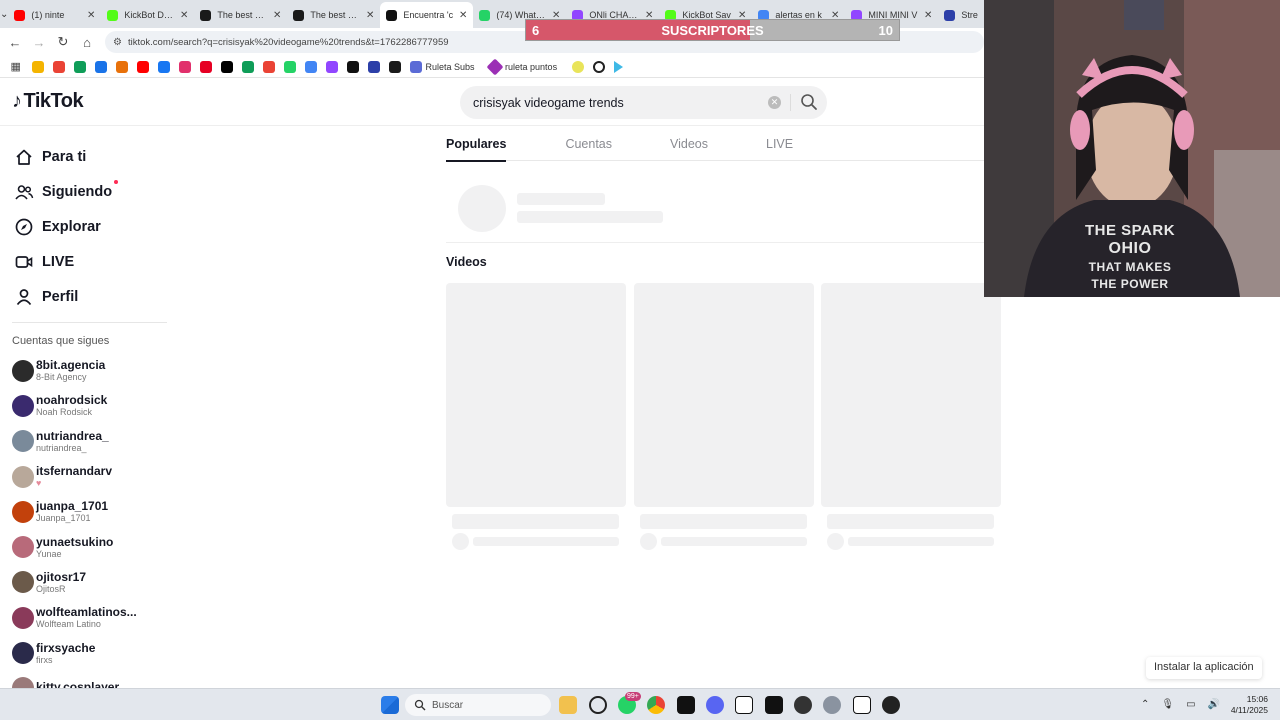 The height and width of the screenshot is (720, 1280). Describe the element at coordinates (1249, 705) in the screenshot. I see `taskbar-clock: 15:06 4/11/2025` at that location.